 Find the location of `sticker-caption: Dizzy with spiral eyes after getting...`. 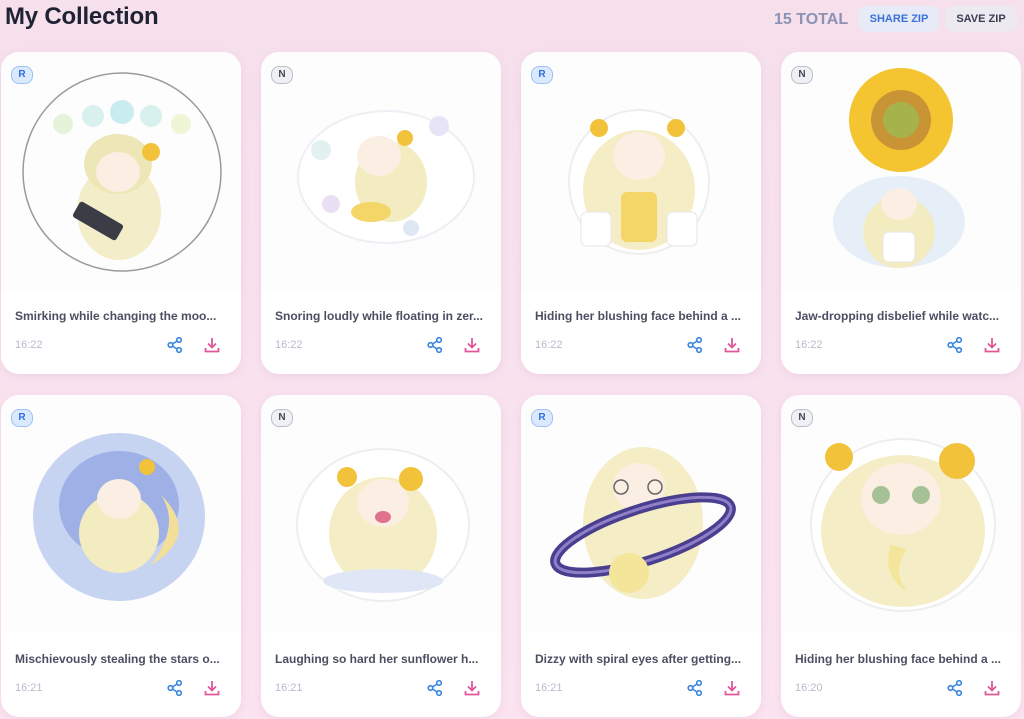

sticker-caption: Dizzy with spiral eyes after getting... is located at coordinates (638, 659).